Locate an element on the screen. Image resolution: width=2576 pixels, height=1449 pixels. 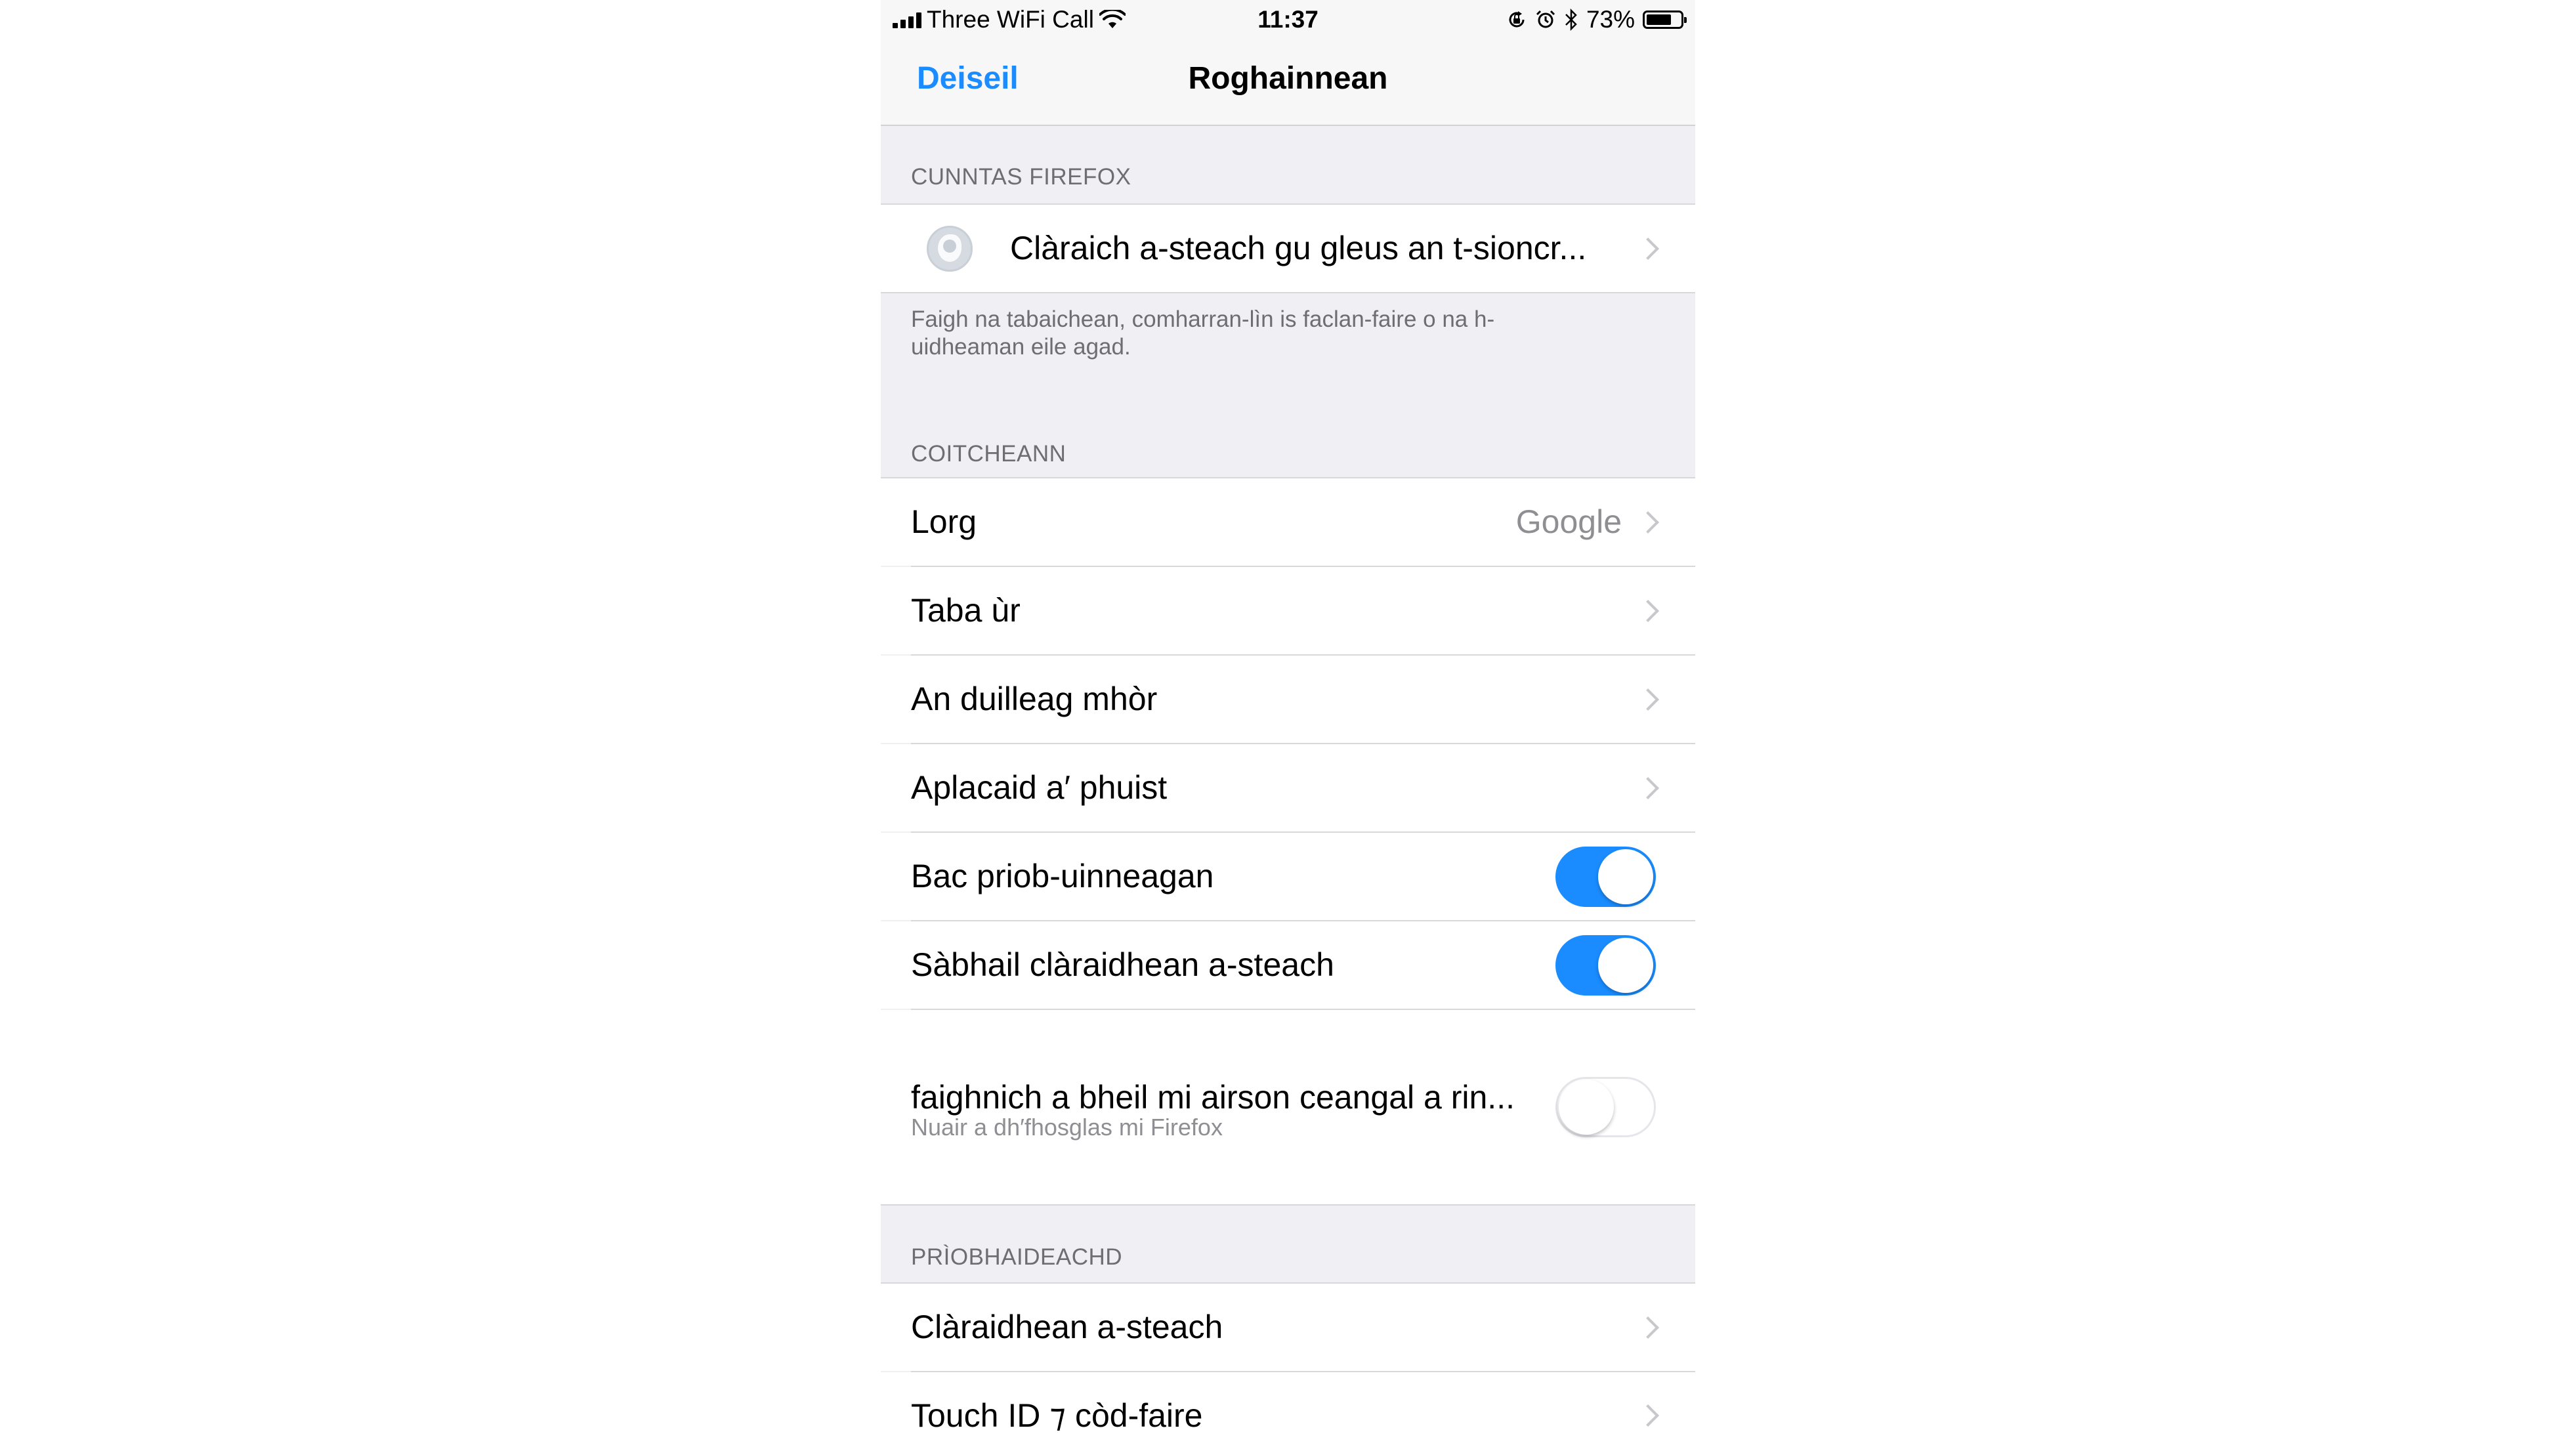
search-engine-row: Lorg Google is located at coordinates (1288, 522).